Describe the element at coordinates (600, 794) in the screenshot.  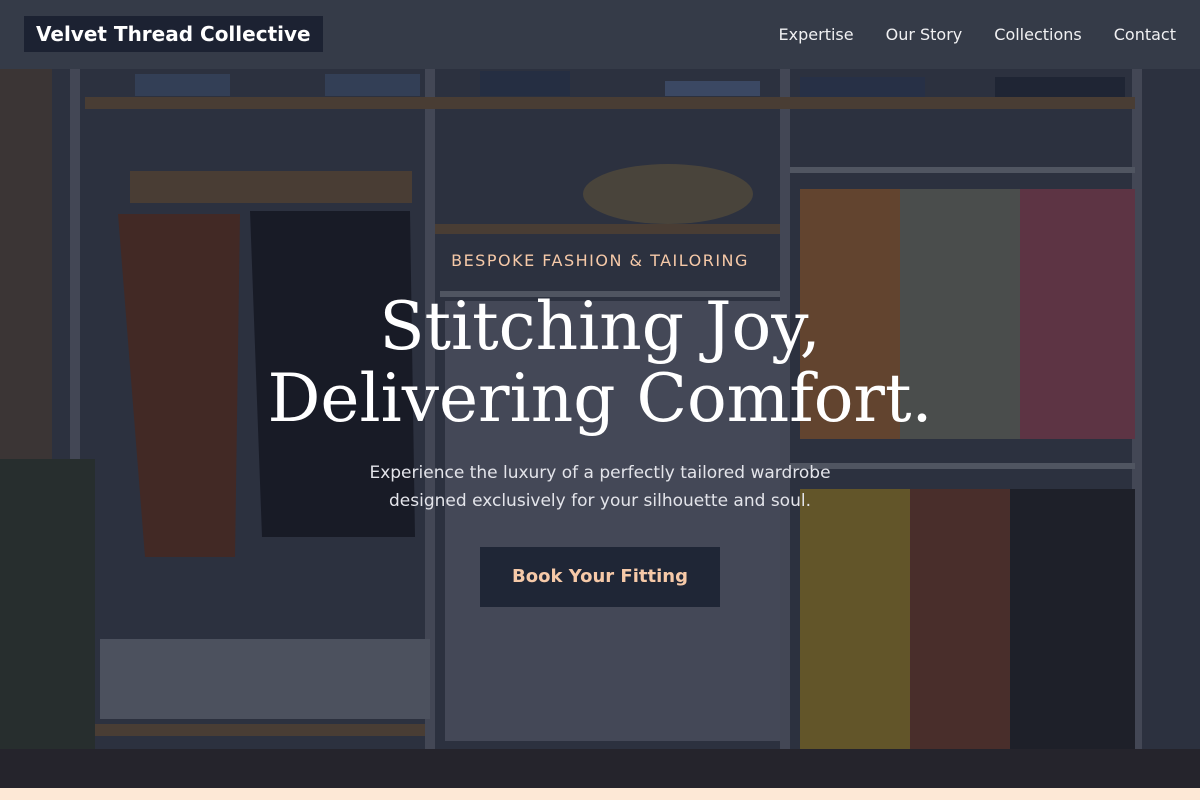
I see `next-section-edge` at that location.